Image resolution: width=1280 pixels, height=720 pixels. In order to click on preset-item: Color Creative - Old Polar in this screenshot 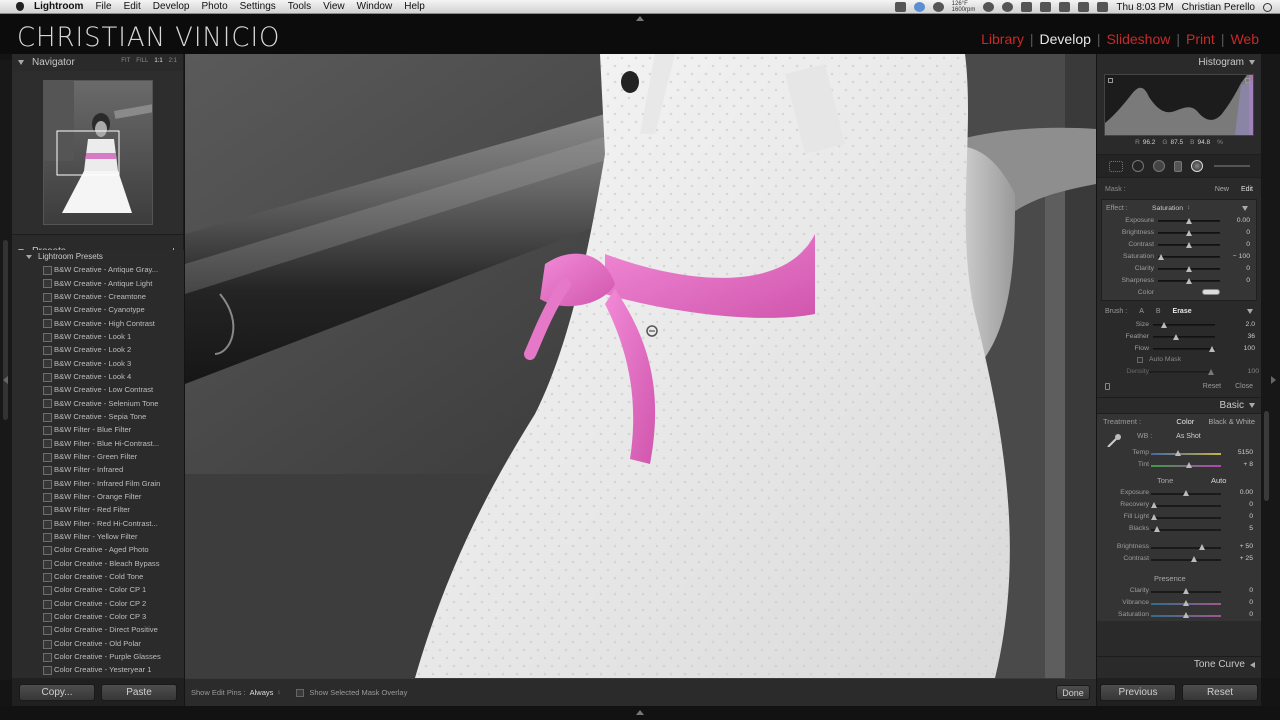, I will do `click(98, 643)`.